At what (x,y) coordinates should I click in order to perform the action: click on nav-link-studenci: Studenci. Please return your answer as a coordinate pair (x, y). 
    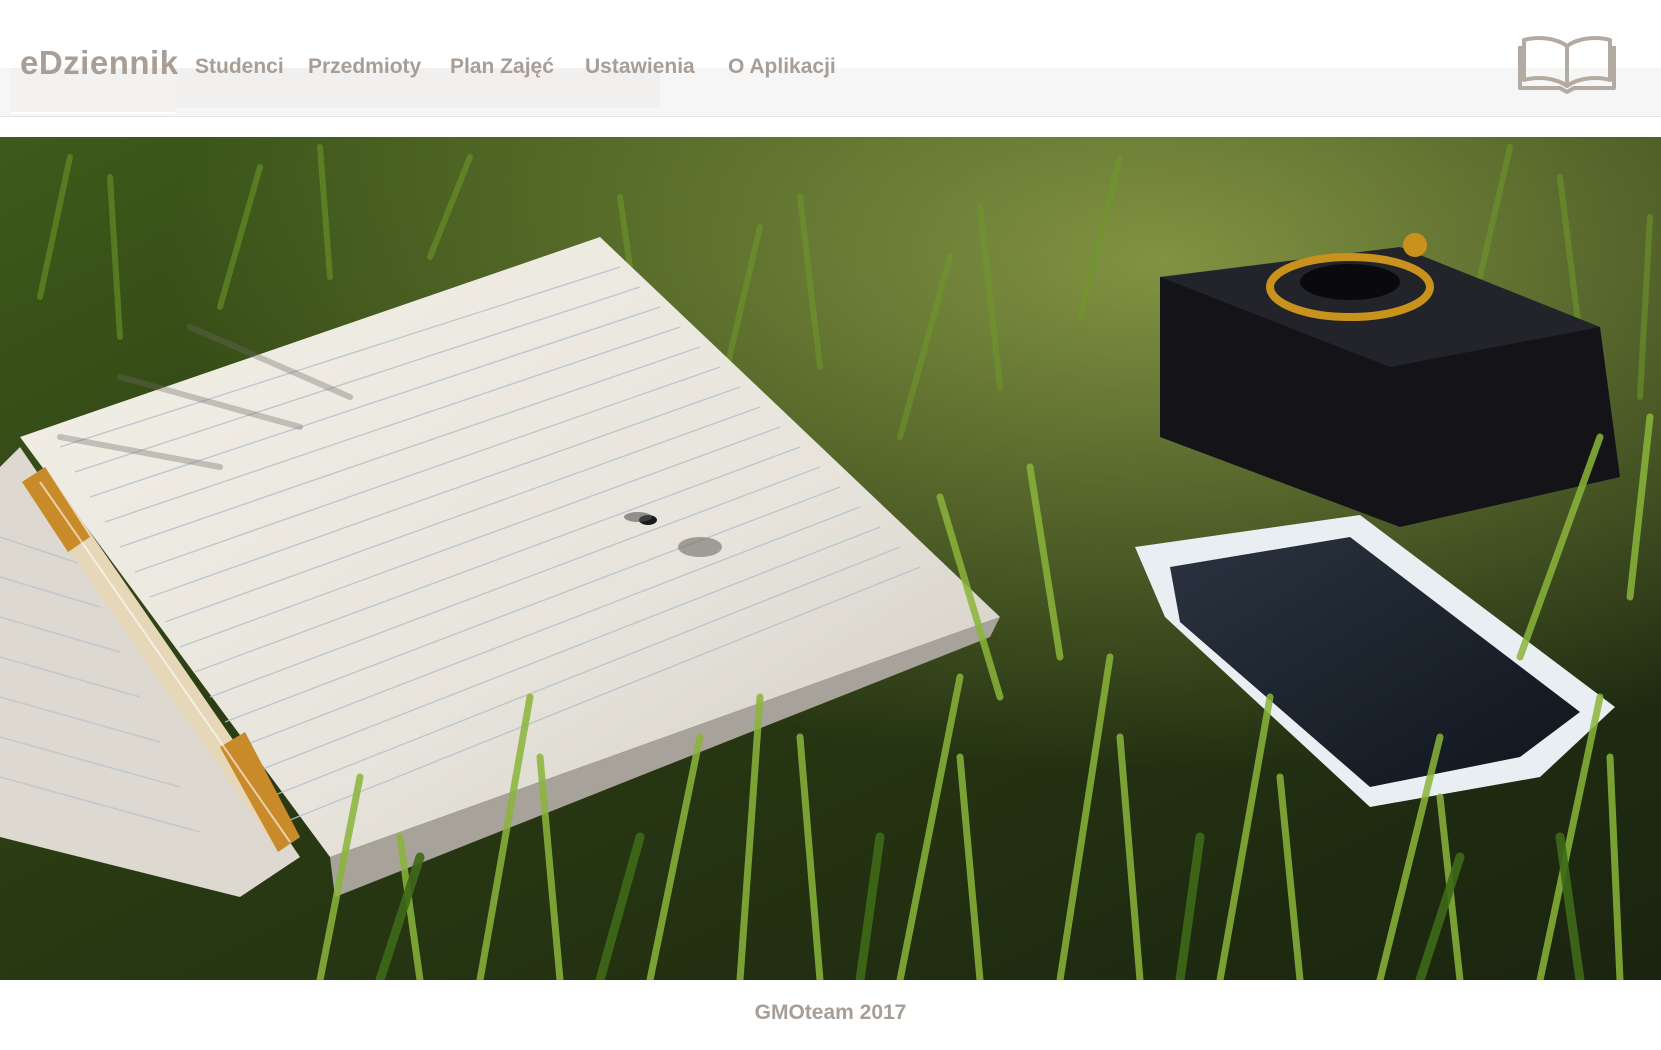
    Looking at the image, I should click on (239, 67).